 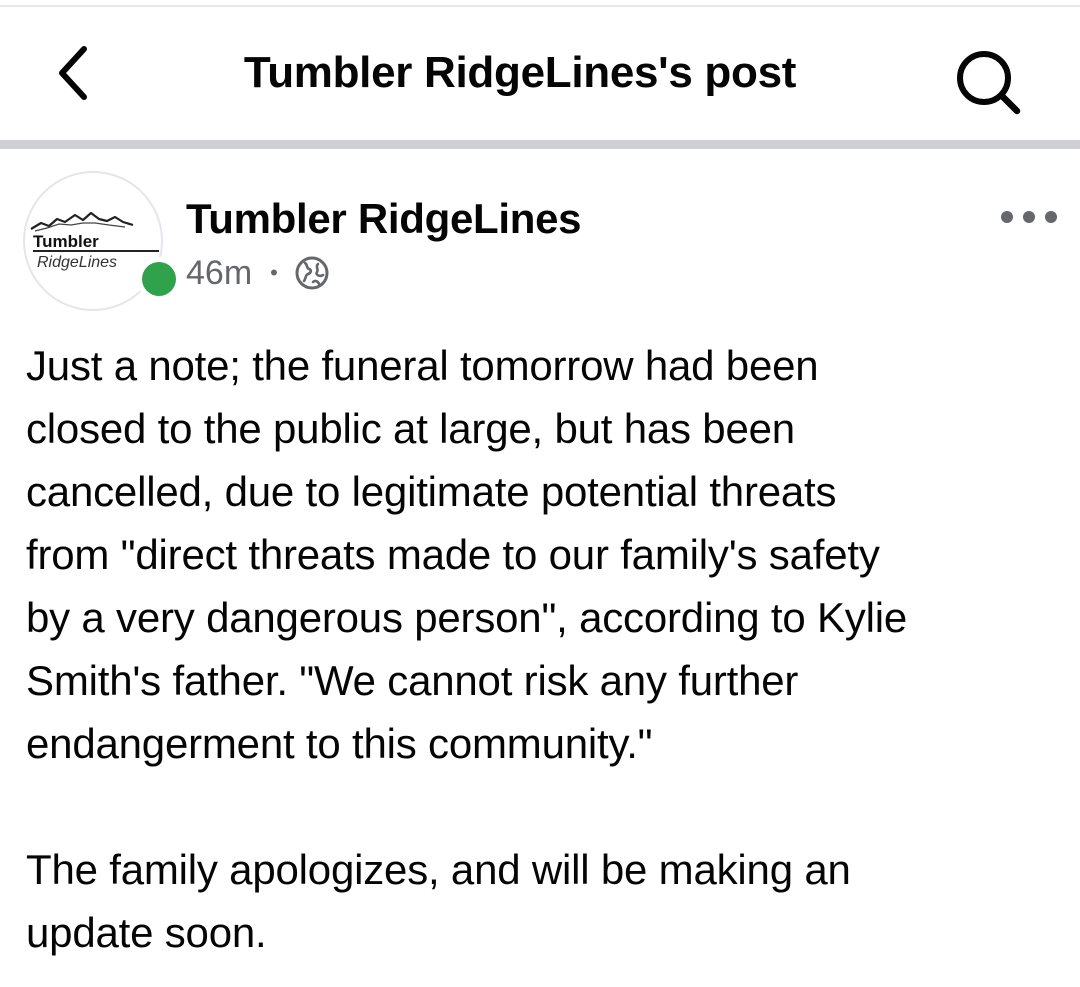 What do you see at coordinates (77, 262) in the screenshot?
I see `svg-text: RidgeLines` at bounding box center [77, 262].